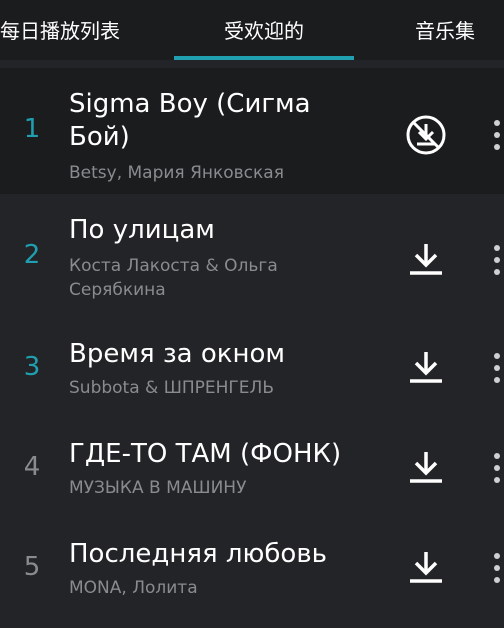 The width and height of the screenshot is (504, 628). I want to click on download-disabled-icon, so click(426, 135).